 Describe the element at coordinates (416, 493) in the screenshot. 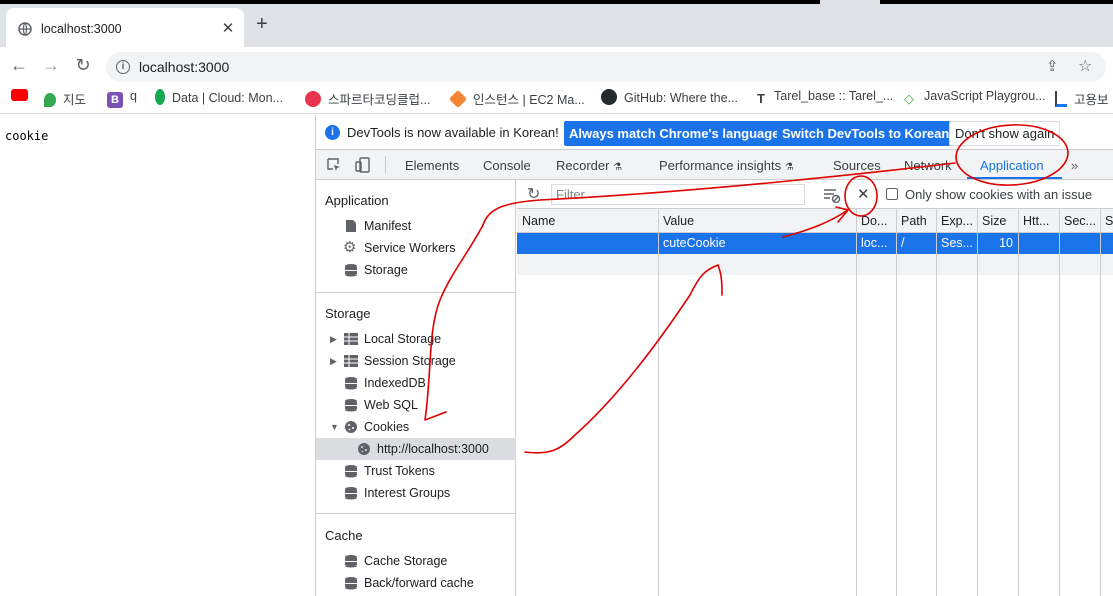

I see `sidebar-item-interest-groups: Interest Groups` at that location.